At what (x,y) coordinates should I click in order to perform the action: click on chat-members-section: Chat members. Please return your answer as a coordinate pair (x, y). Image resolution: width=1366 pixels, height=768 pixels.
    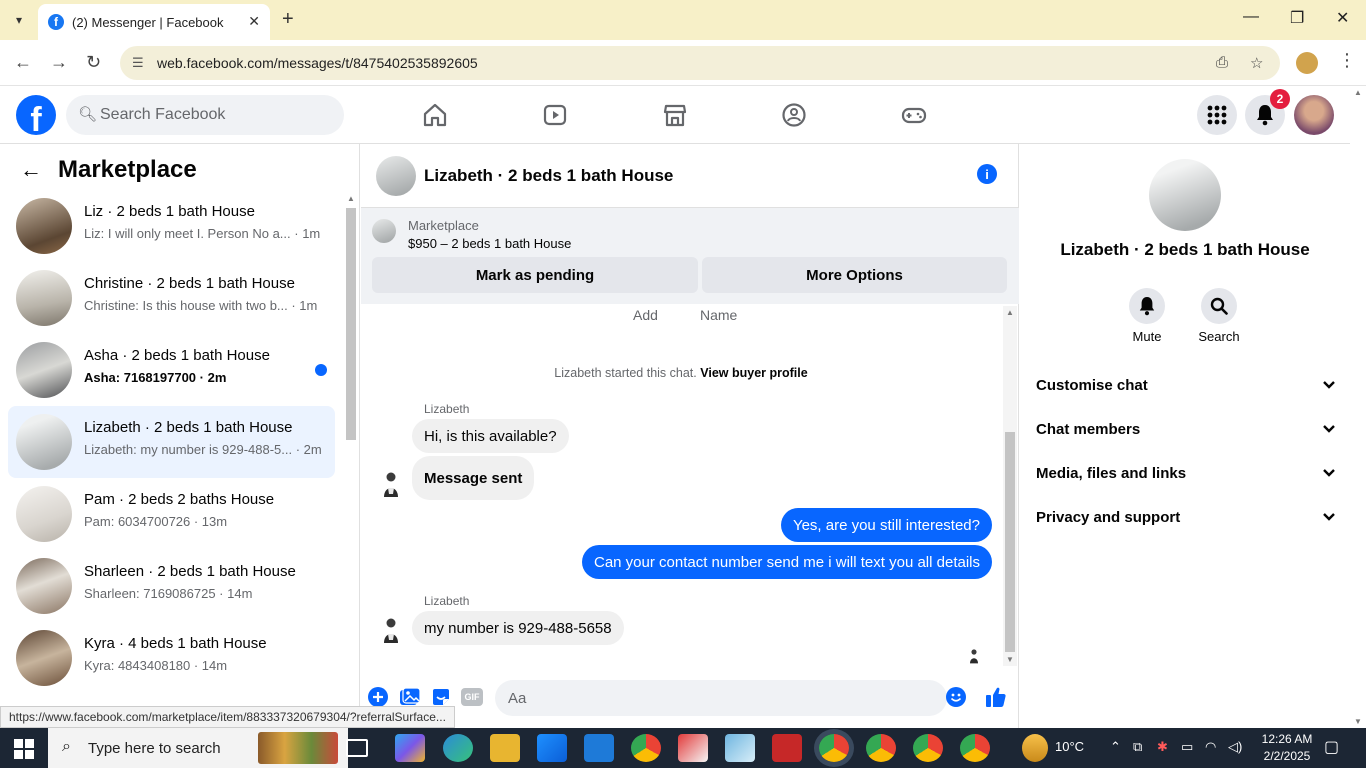
    Looking at the image, I should click on (1186, 429).